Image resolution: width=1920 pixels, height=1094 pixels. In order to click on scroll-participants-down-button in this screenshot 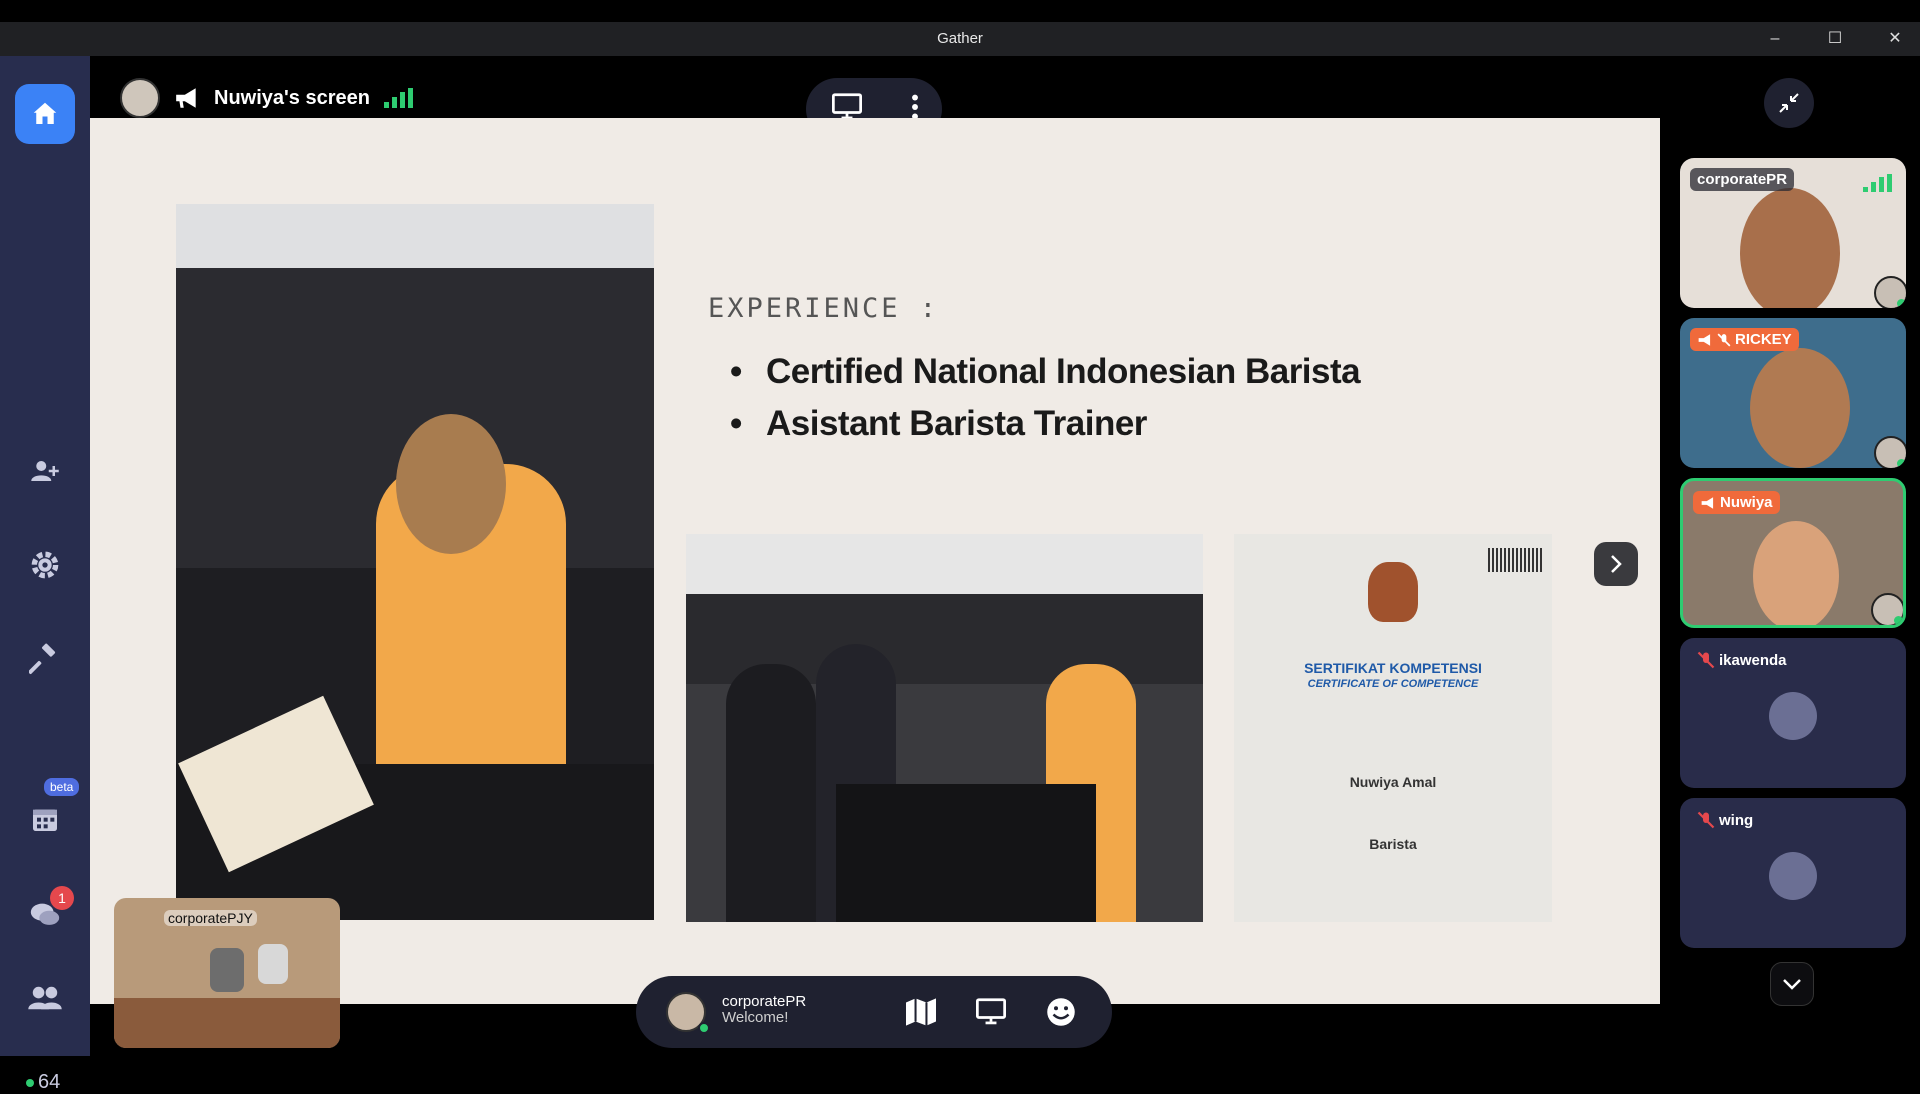, I will do `click(1792, 984)`.